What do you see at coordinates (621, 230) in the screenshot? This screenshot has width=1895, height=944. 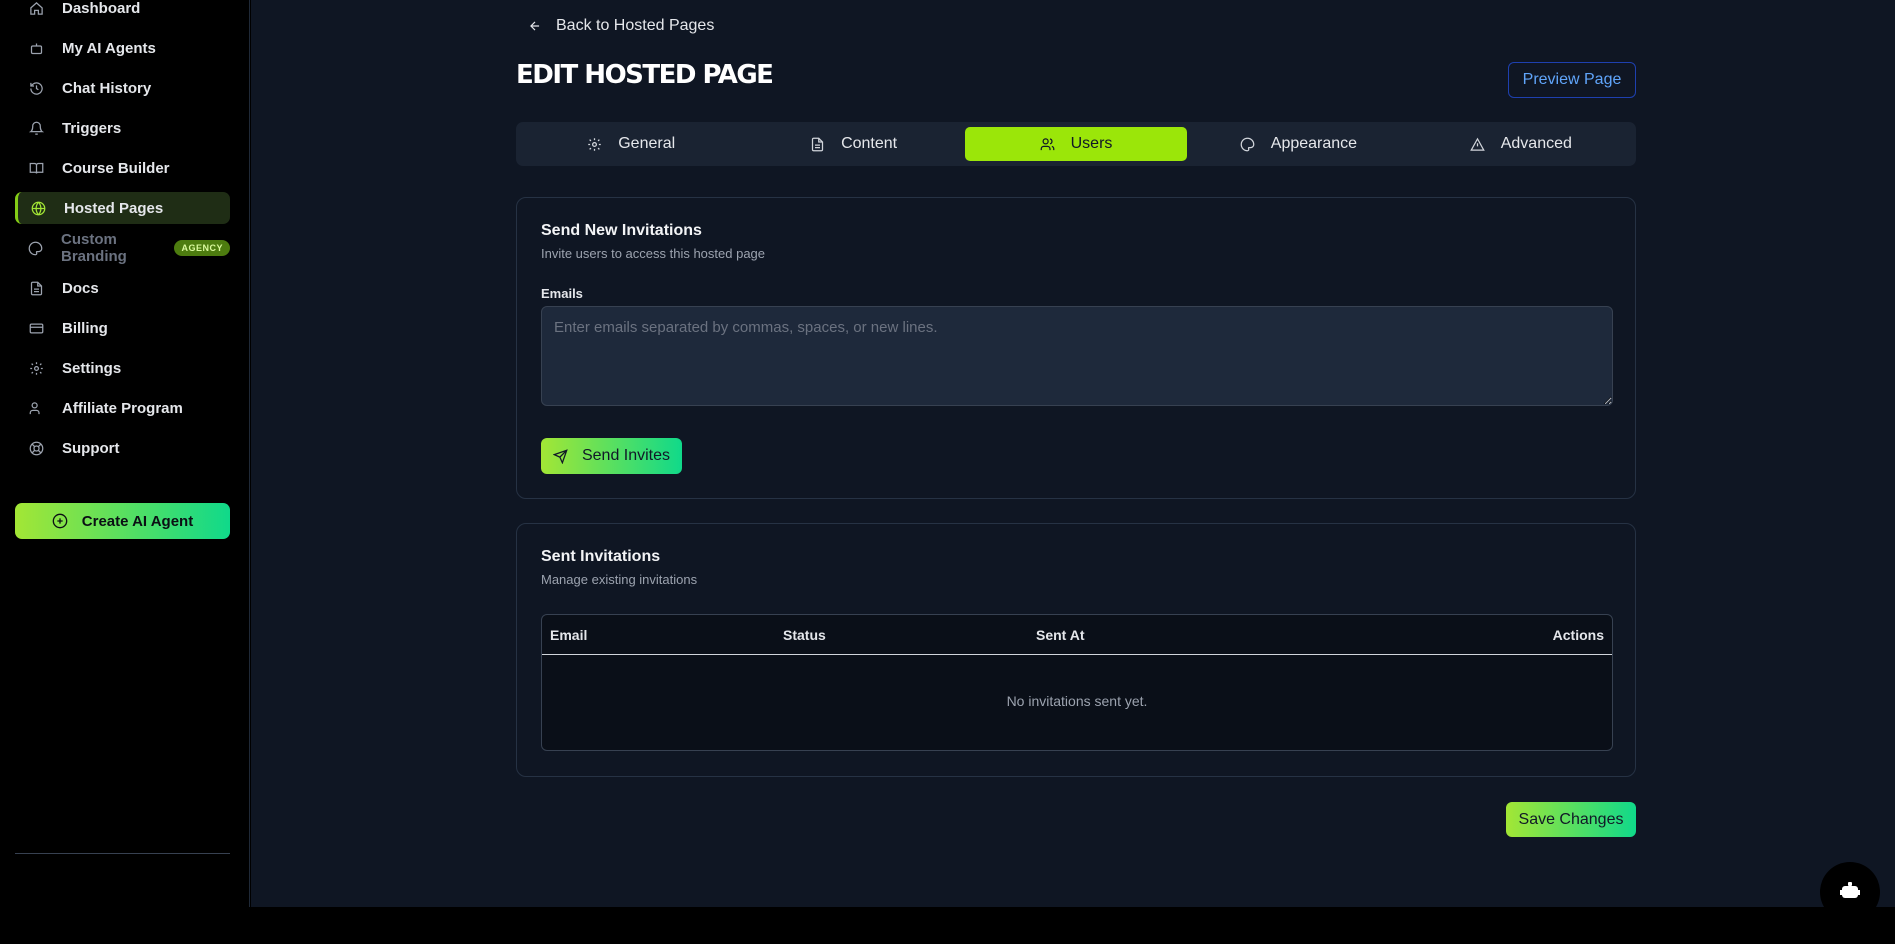 I see `card-title: Send New Invitations` at bounding box center [621, 230].